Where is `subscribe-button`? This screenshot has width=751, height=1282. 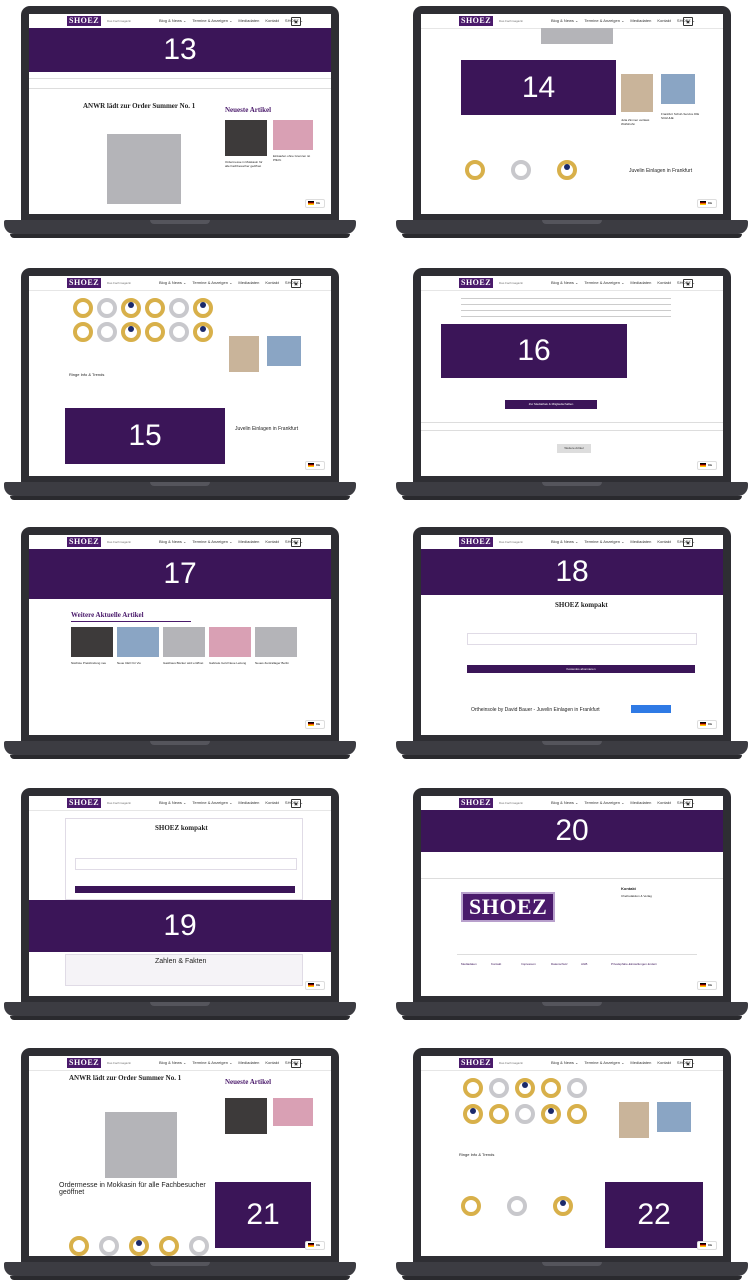
subscribe-button is located at coordinates (185, 889).